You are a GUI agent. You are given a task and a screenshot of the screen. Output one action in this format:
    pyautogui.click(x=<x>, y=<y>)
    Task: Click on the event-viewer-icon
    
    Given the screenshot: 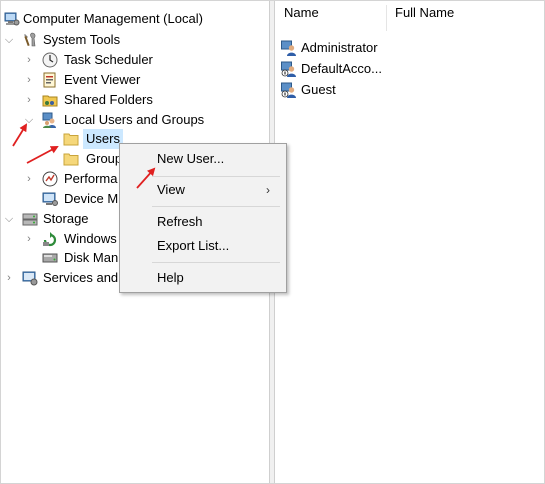 What is the action you would take?
    pyautogui.click(x=49, y=80)
    